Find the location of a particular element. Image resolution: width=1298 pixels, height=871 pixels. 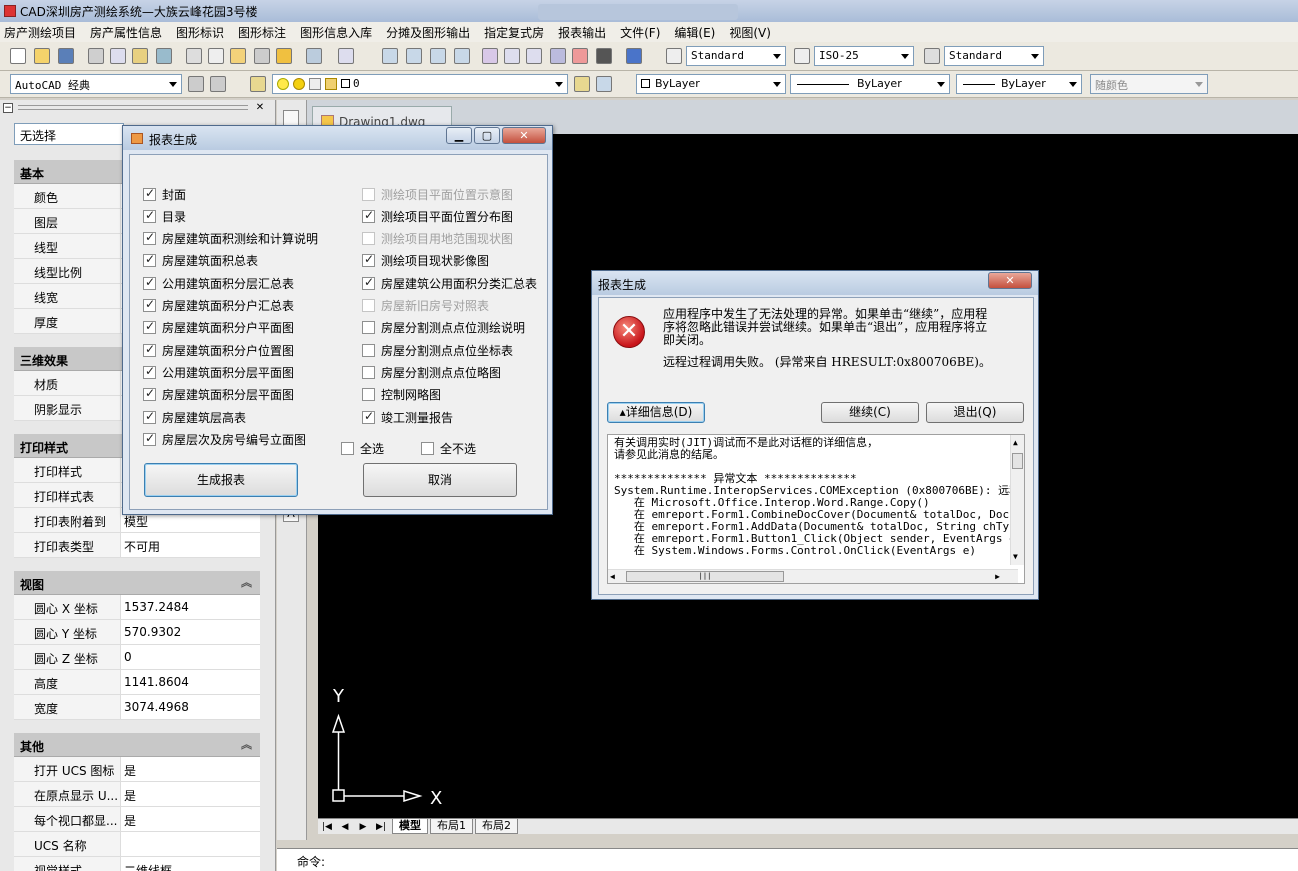

make-layer-current-icon is located at coordinates (582, 84).